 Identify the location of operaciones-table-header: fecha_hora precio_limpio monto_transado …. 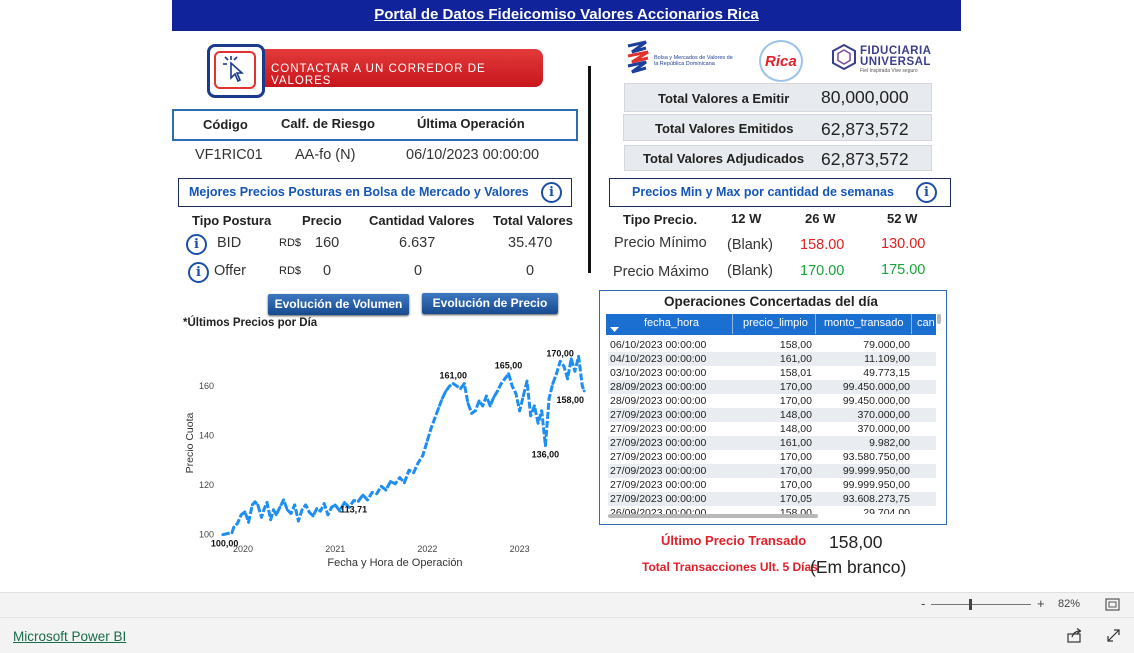
(771, 324).